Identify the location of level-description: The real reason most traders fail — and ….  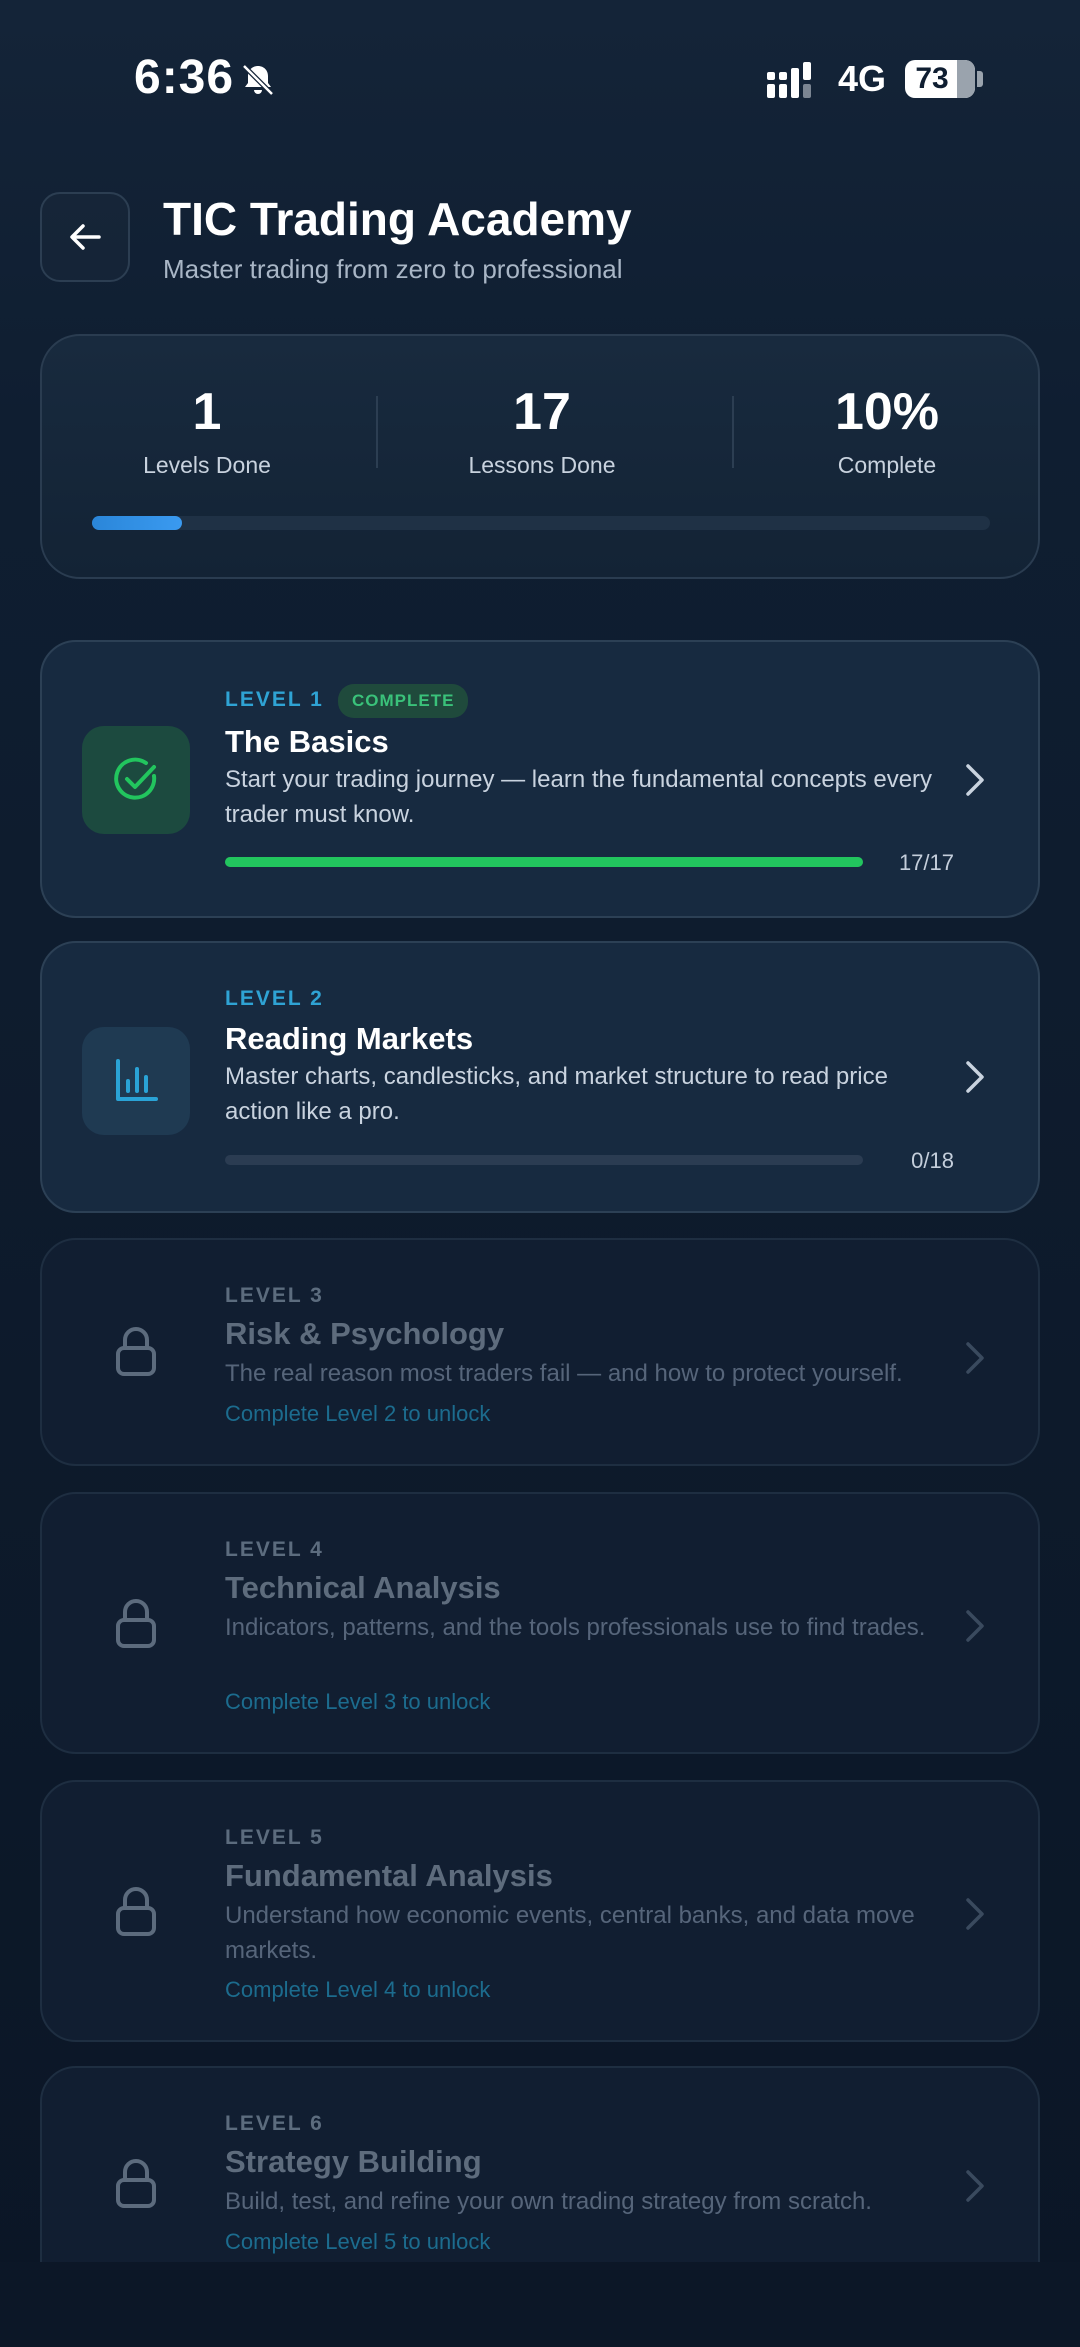
(564, 1373).